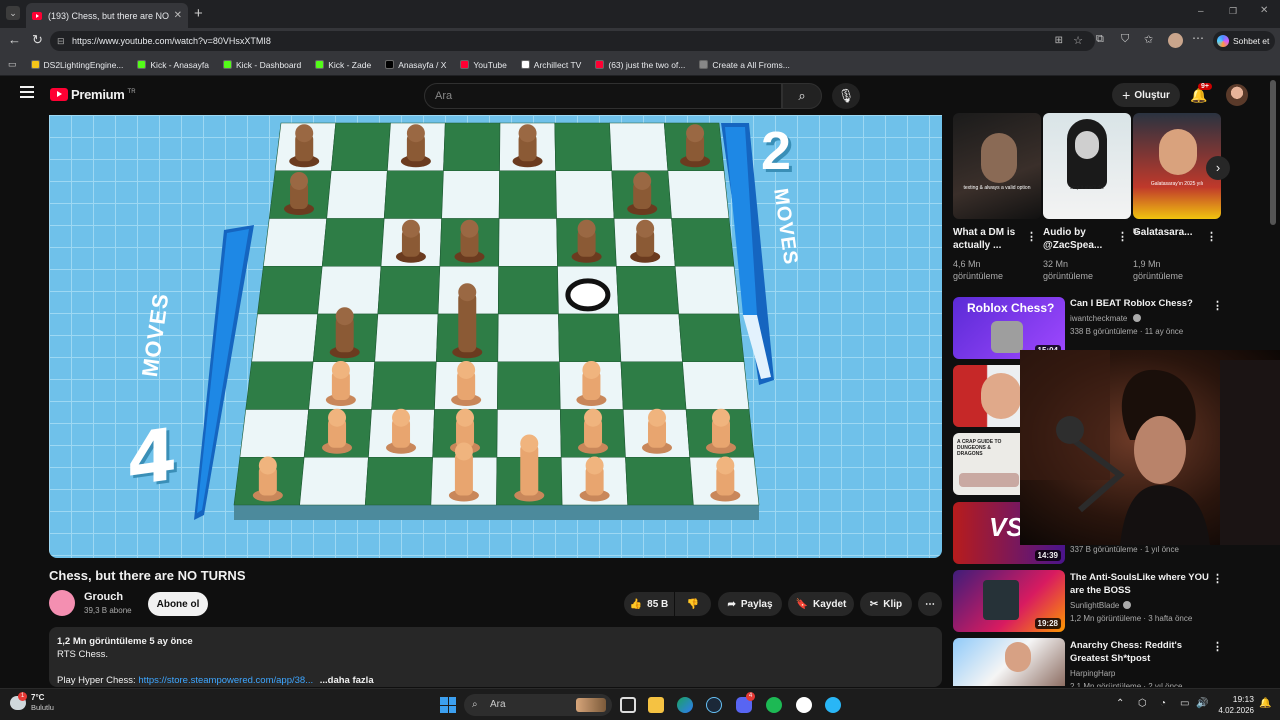  I want to click on minimize-icon: –, so click(1201, 11).